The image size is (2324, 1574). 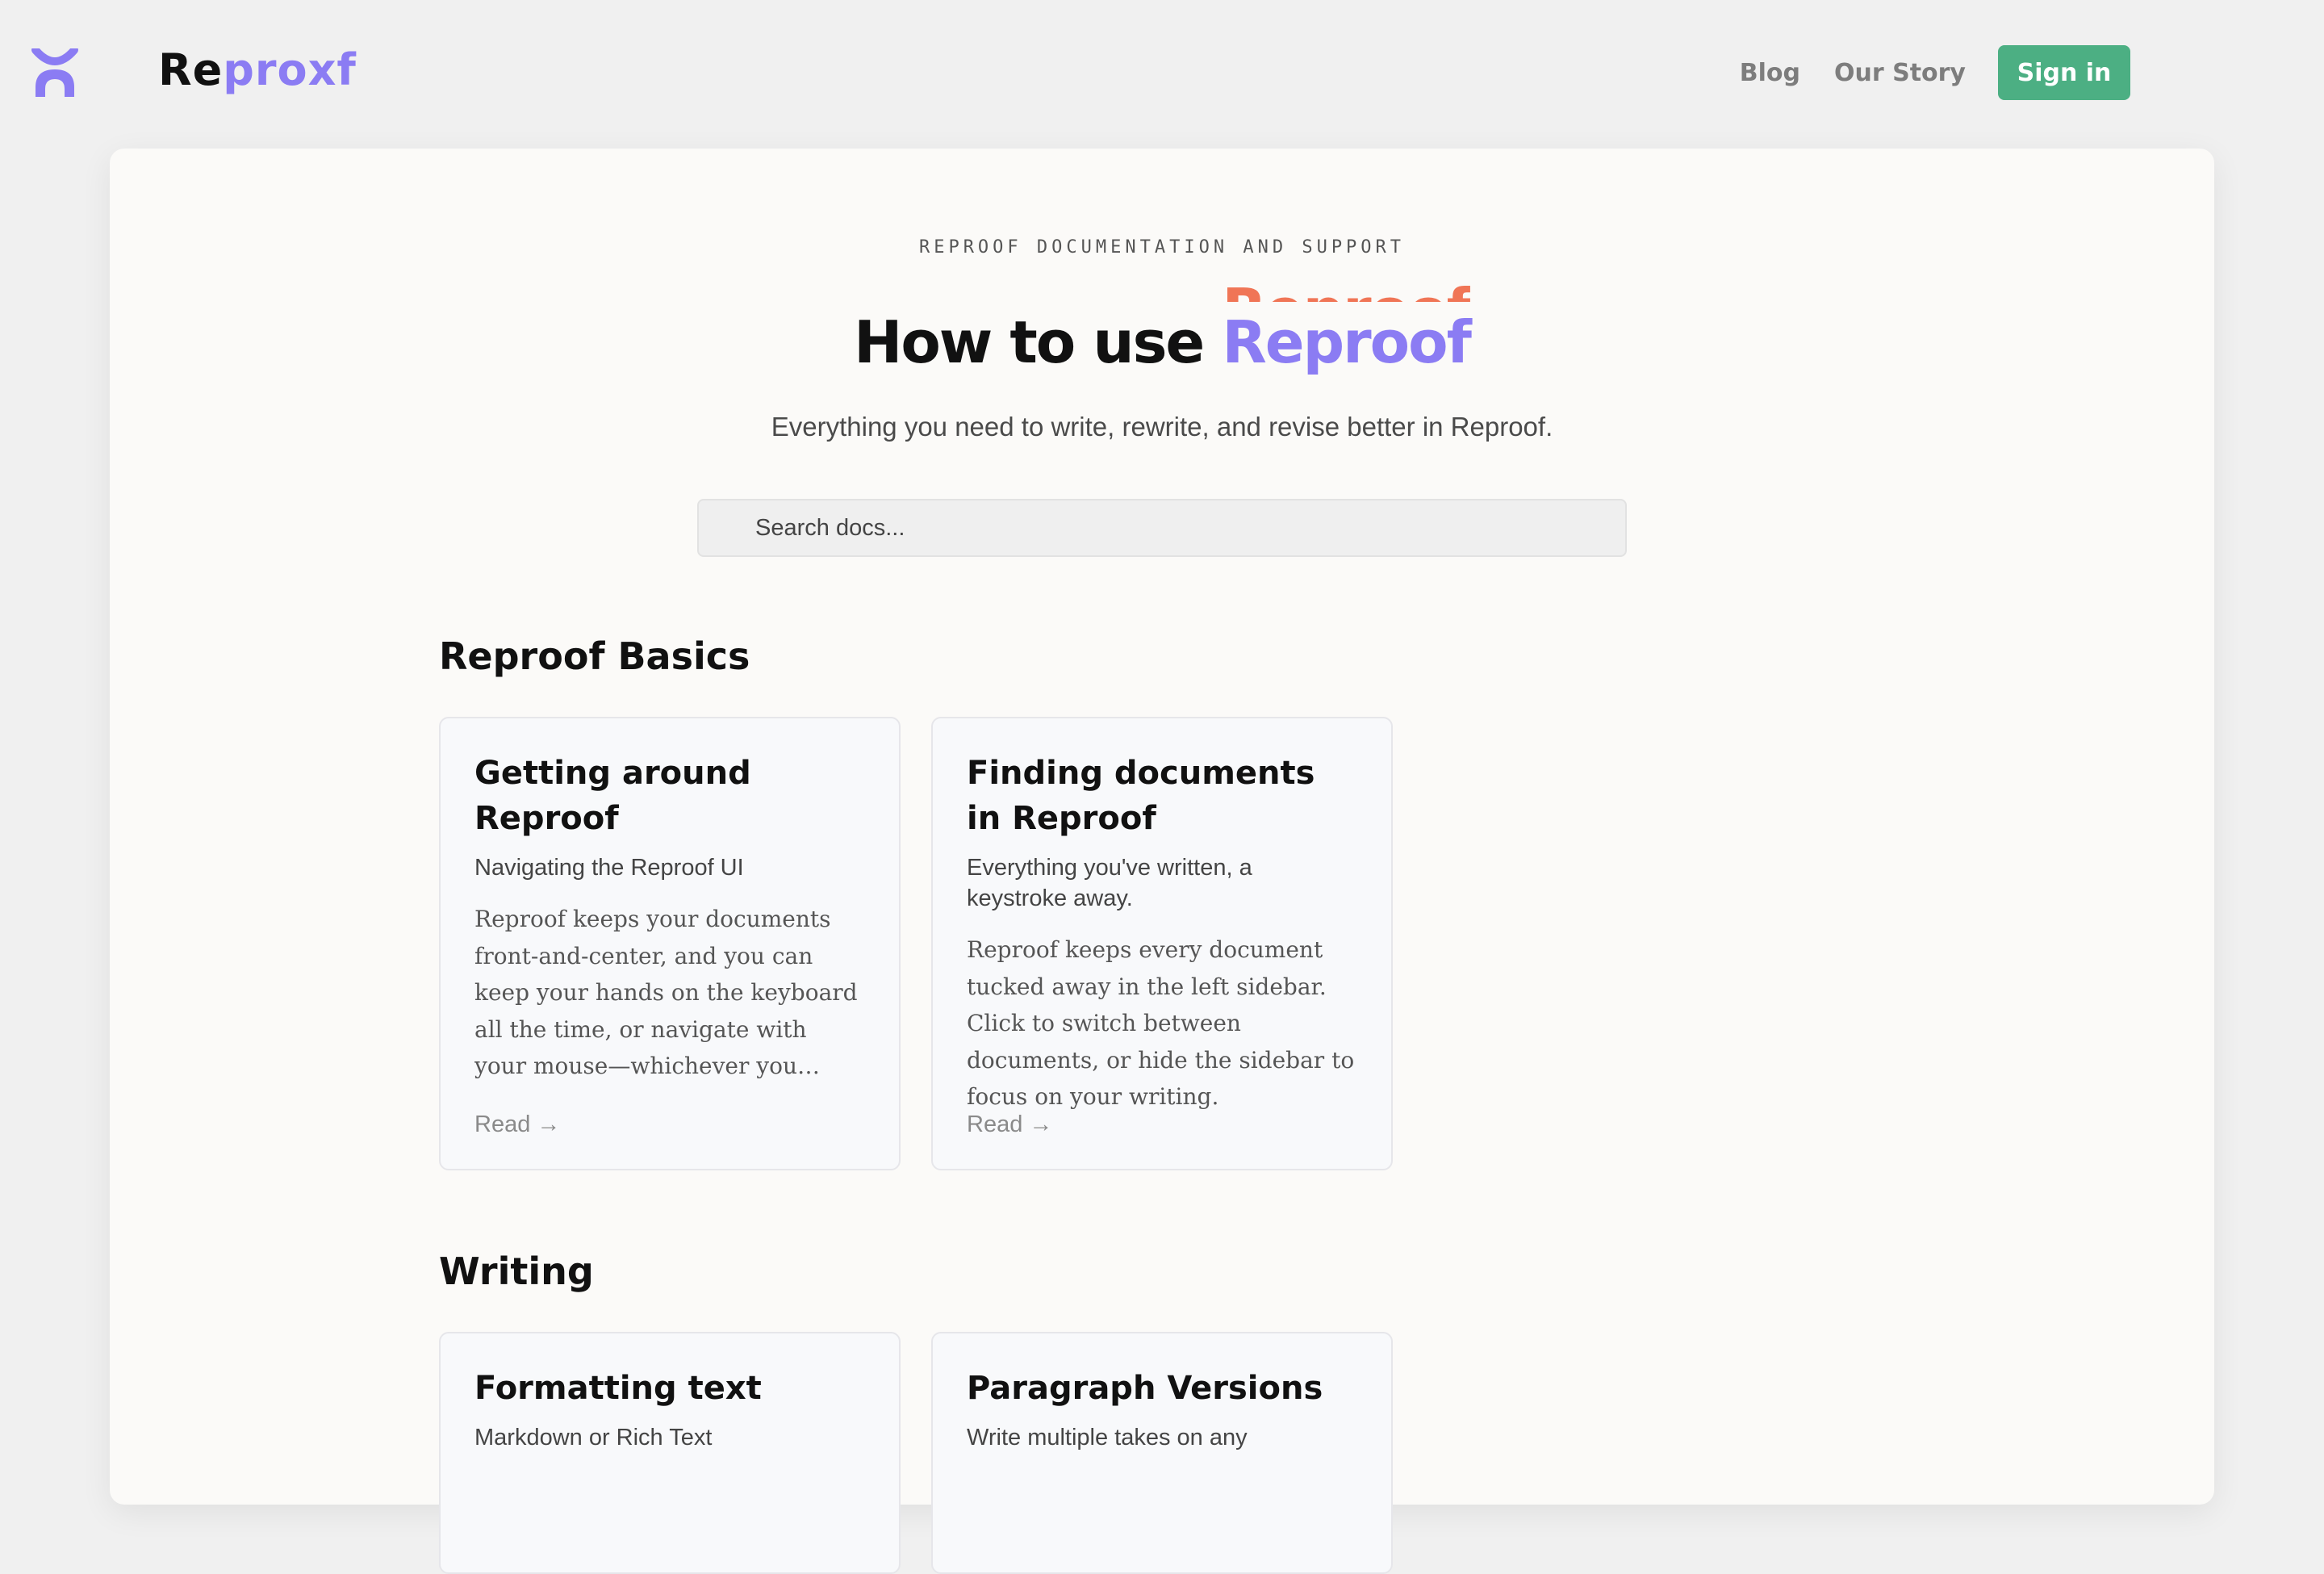 What do you see at coordinates (593, 1438) in the screenshot?
I see `card-subtitle: Markdown or Rich Text` at bounding box center [593, 1438].